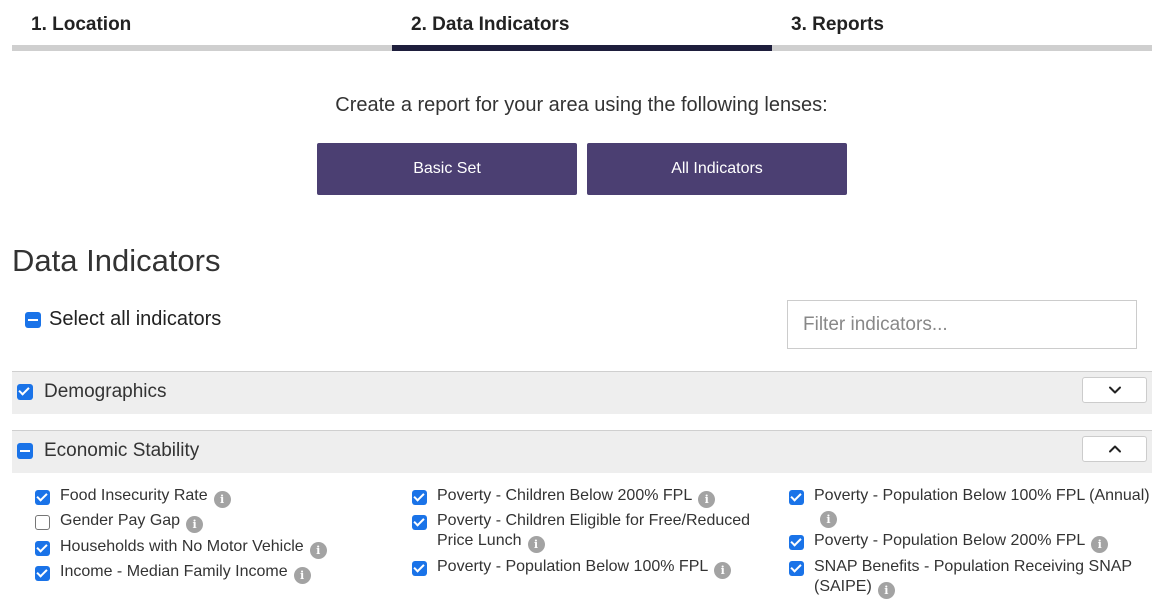 The width and height of the screenshot is (1171, 602). Describe the element at coordinates (33, 319) in the screenshot. I see `select-all-checkbox` at that location.